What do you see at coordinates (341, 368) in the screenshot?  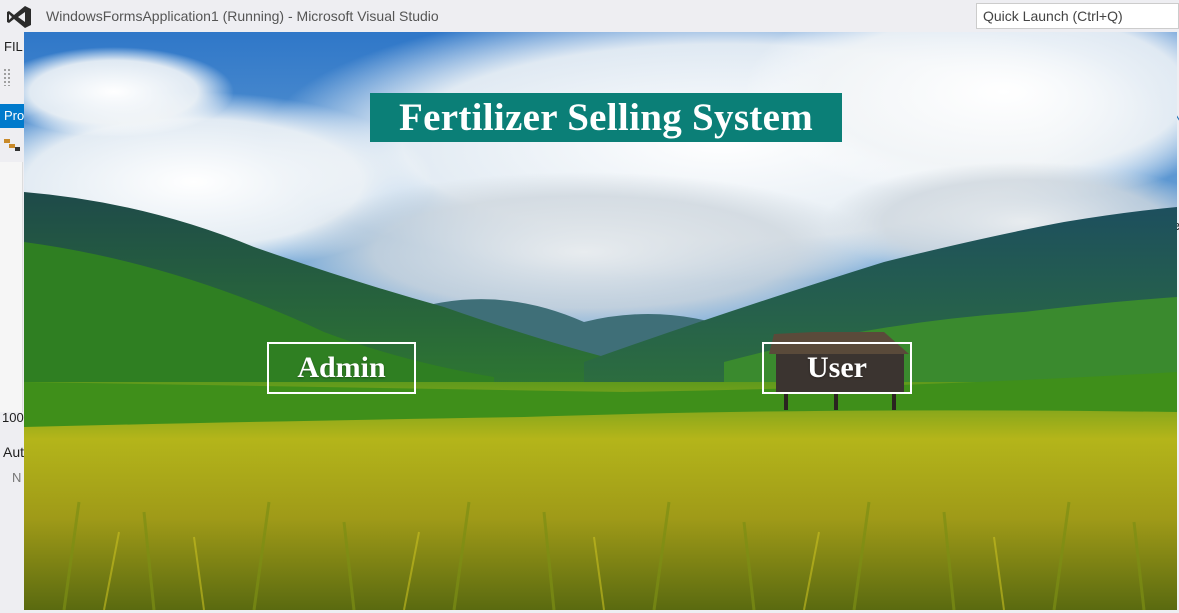 I see `admin-button: Admin` at bounding box center [341, 368].